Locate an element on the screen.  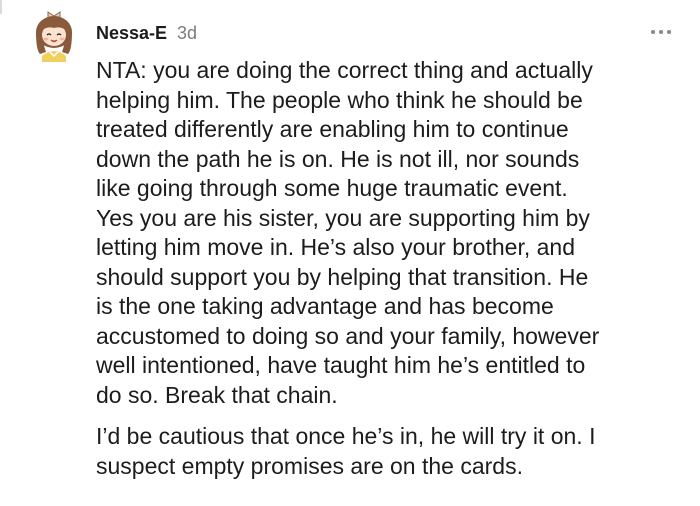
more-options-button is located at coordinates (661, 32).